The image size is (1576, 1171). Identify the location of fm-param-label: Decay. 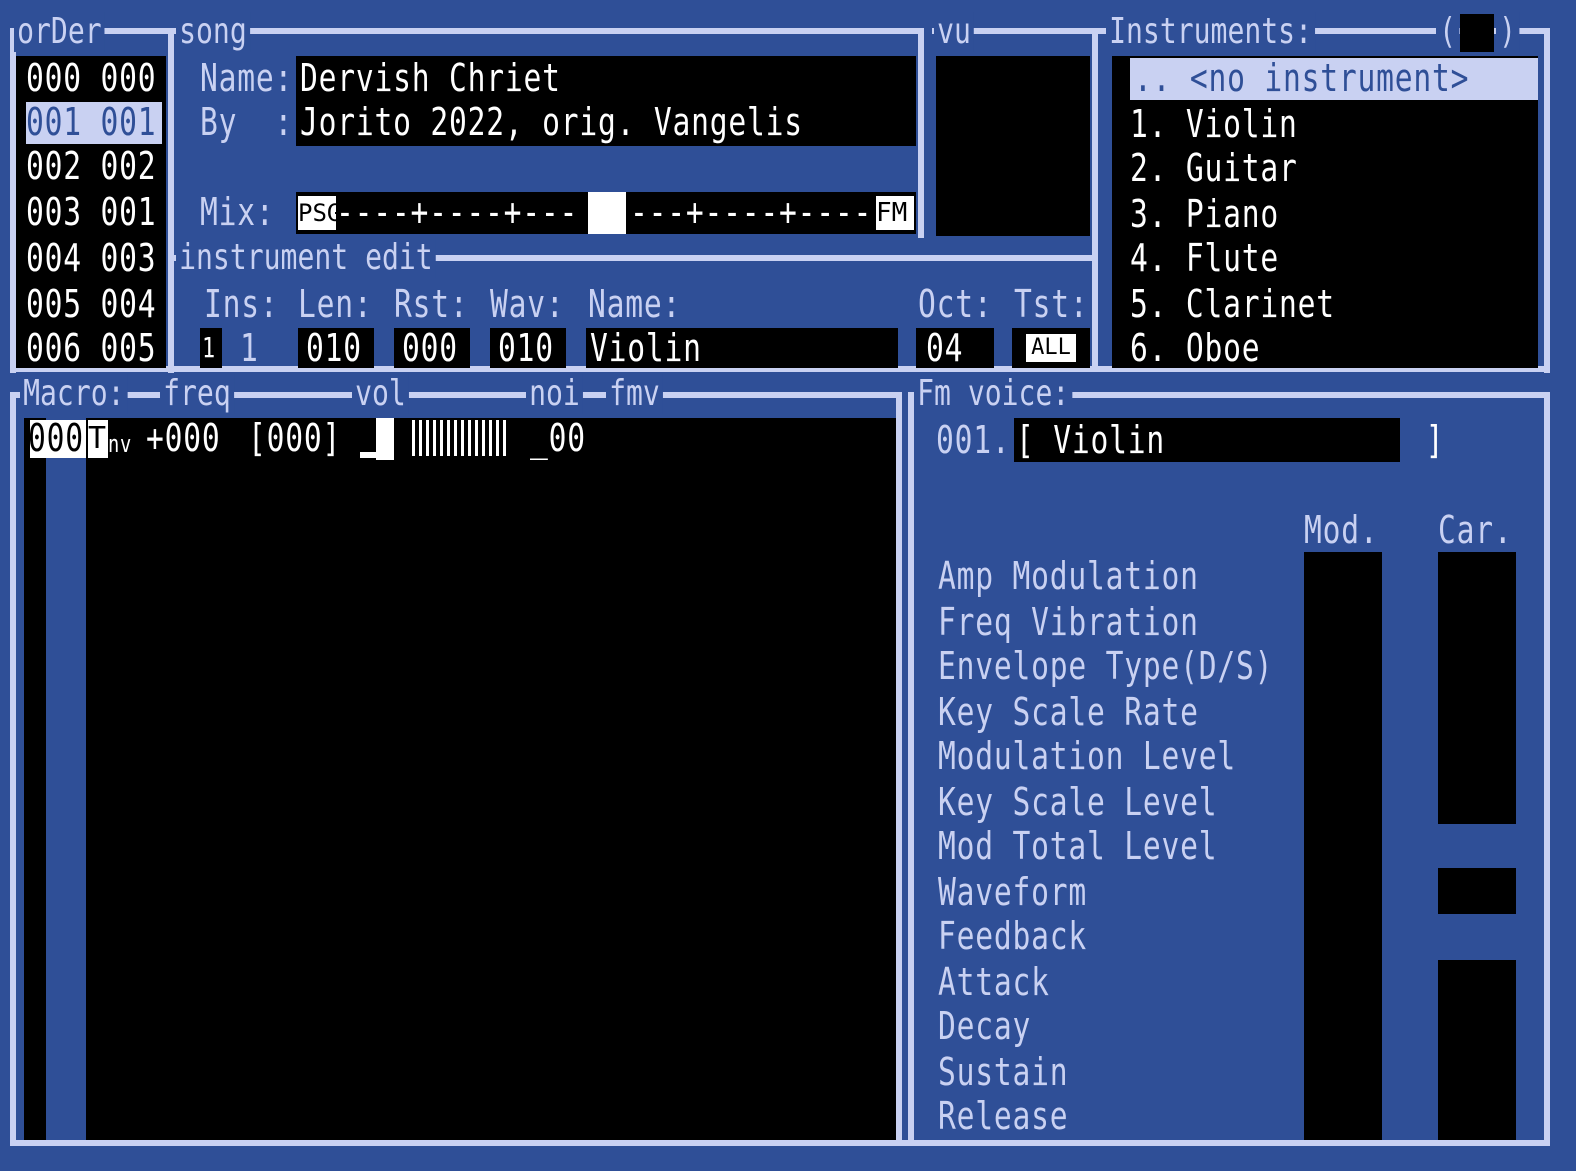
(985, 1026).